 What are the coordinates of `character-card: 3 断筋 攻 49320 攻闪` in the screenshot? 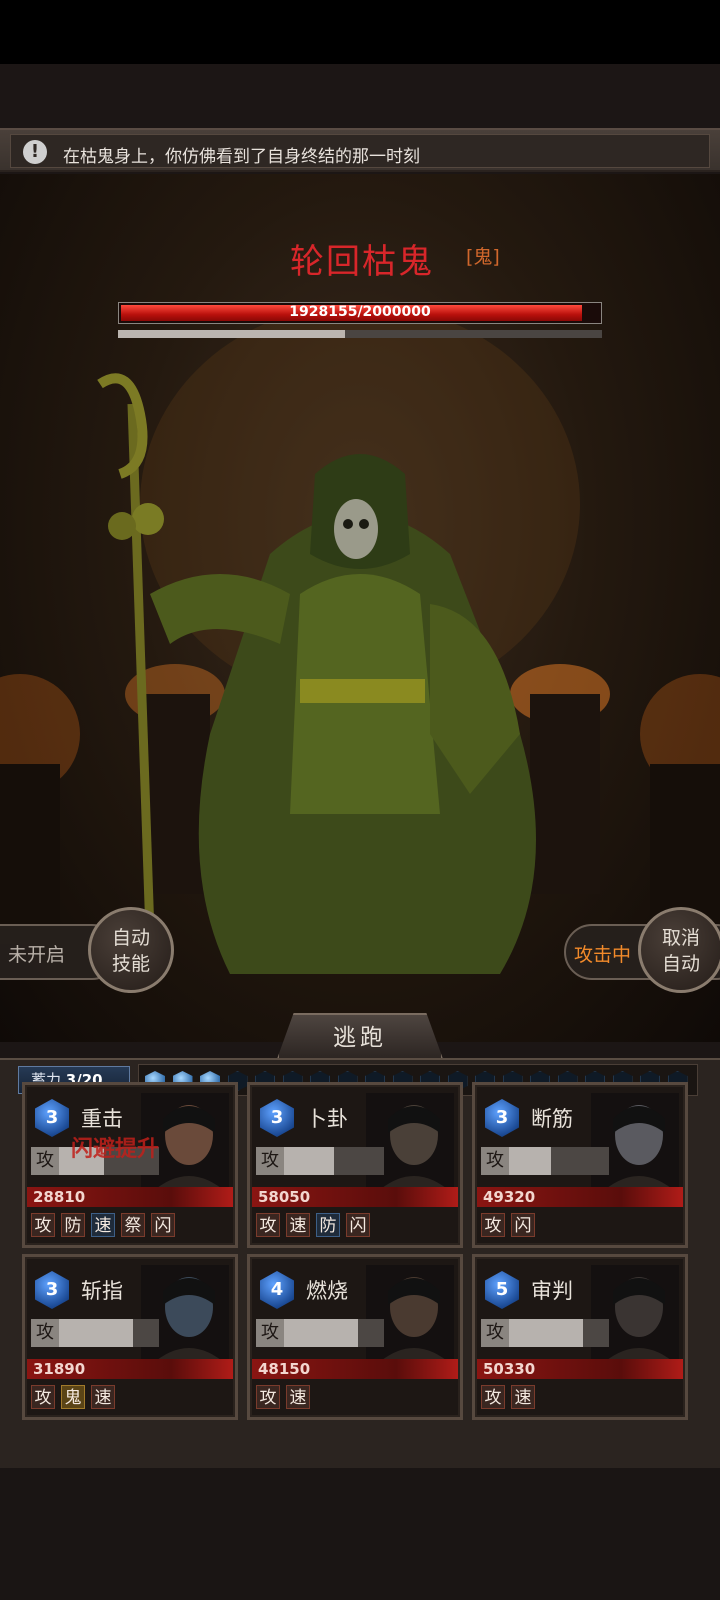 It's located at (580, 1165).